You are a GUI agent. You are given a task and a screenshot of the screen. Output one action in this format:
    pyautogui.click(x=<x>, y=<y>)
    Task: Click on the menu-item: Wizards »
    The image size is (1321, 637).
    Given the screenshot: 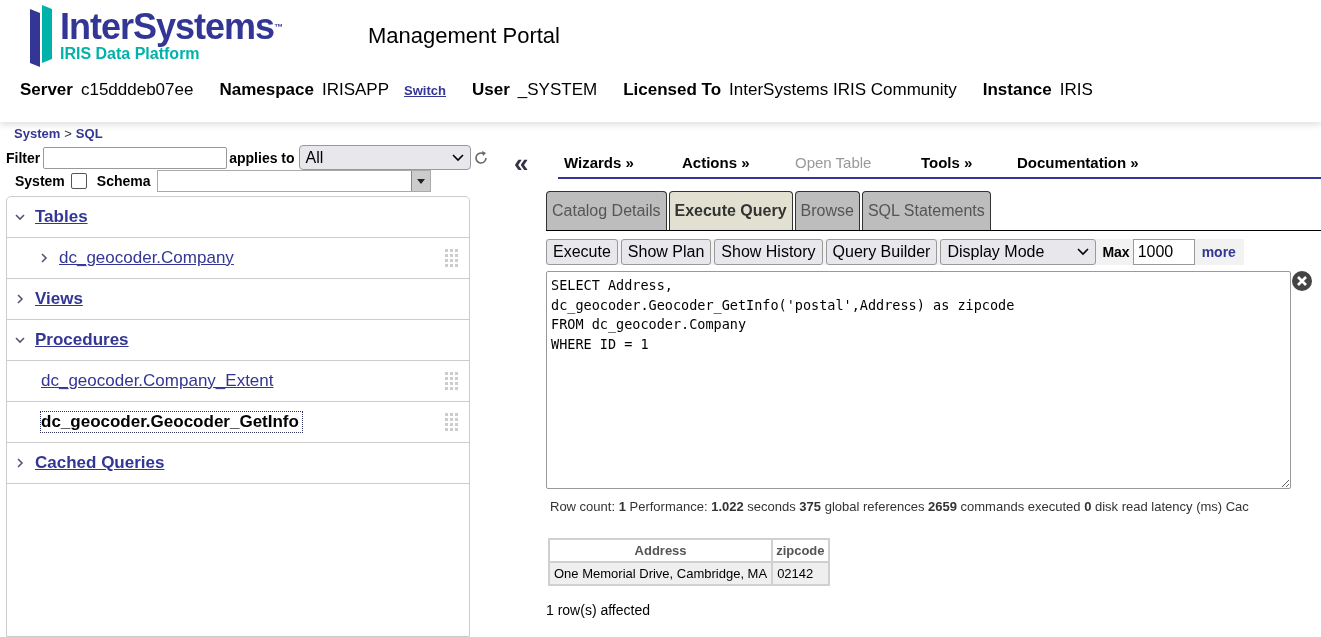 What is the action you would take?
    pyautogui.click(x=623, y=162)
    